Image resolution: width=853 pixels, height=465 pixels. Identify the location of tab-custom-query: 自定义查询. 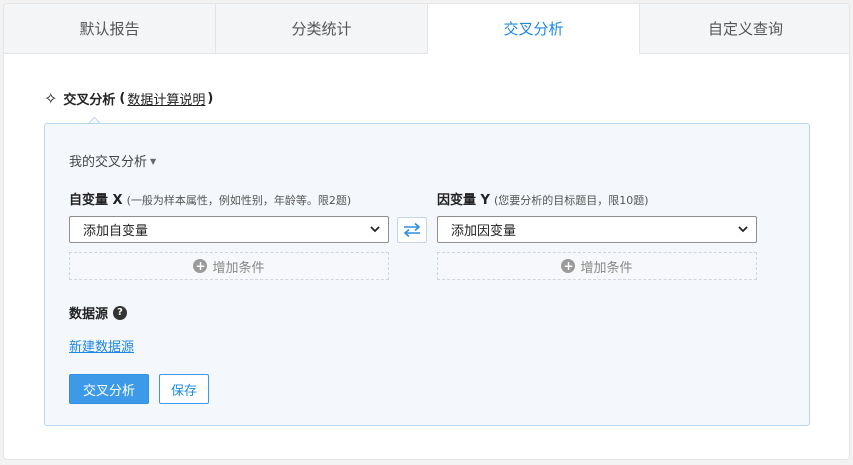
(744, 28).